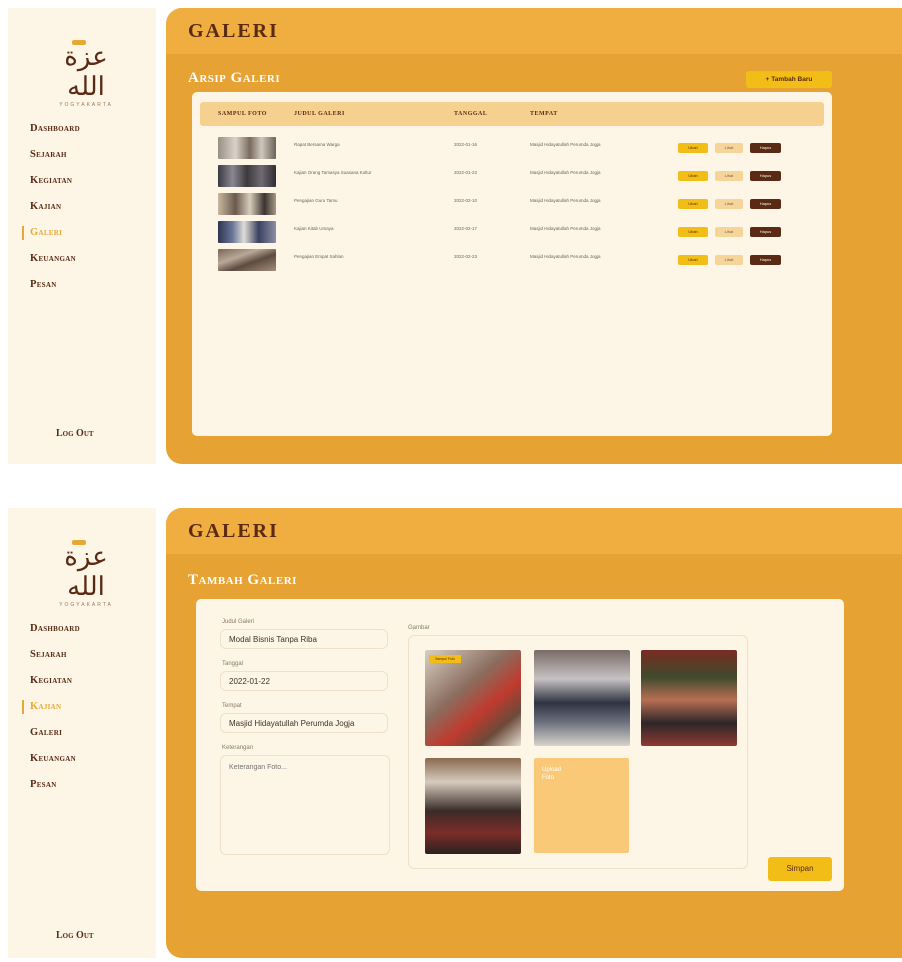 This screenshot has height=962, width=902. What do you see at coordinates (314, 228) in the screenshot?
I see `gallery-title: Kajian Kitab Umaya` at bounding box center [314, 228].